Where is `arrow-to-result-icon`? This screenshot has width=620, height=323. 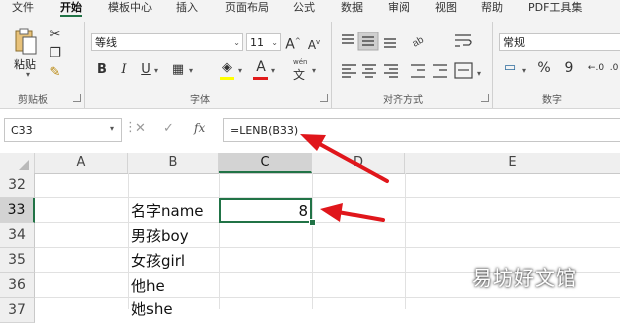
arrow-to-result-icon is located at coordinates (352, 212).